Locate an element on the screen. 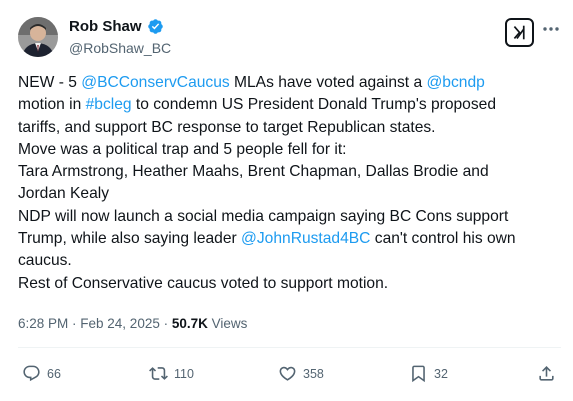  grok-button is located at coordinates (519, 32).